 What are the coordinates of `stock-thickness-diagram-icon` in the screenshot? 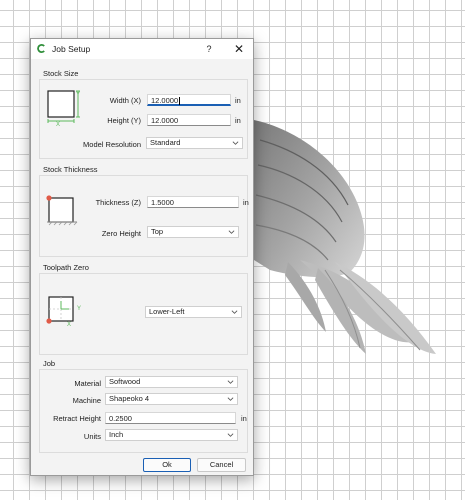 It's located at (62, 210).